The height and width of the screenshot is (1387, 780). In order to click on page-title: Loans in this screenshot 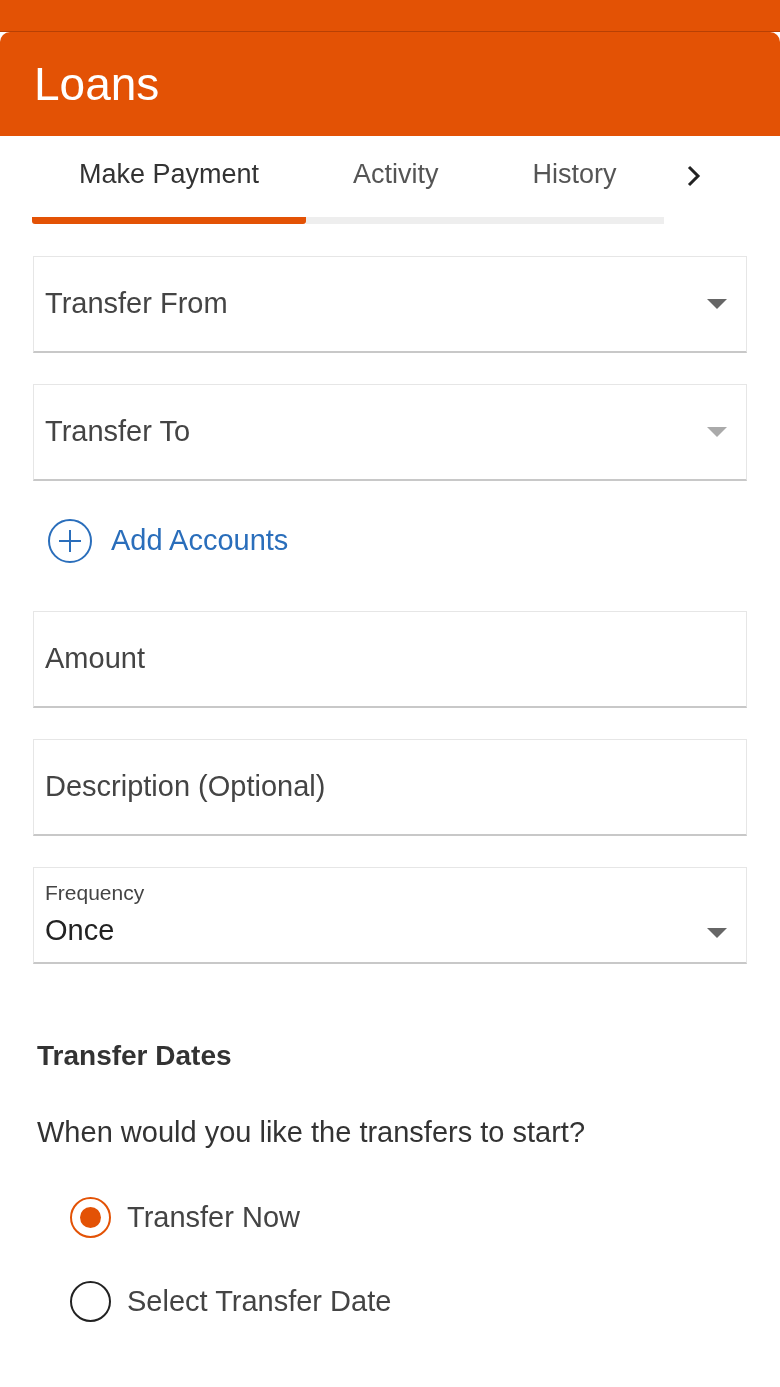, I will do `click(97, 84)`.